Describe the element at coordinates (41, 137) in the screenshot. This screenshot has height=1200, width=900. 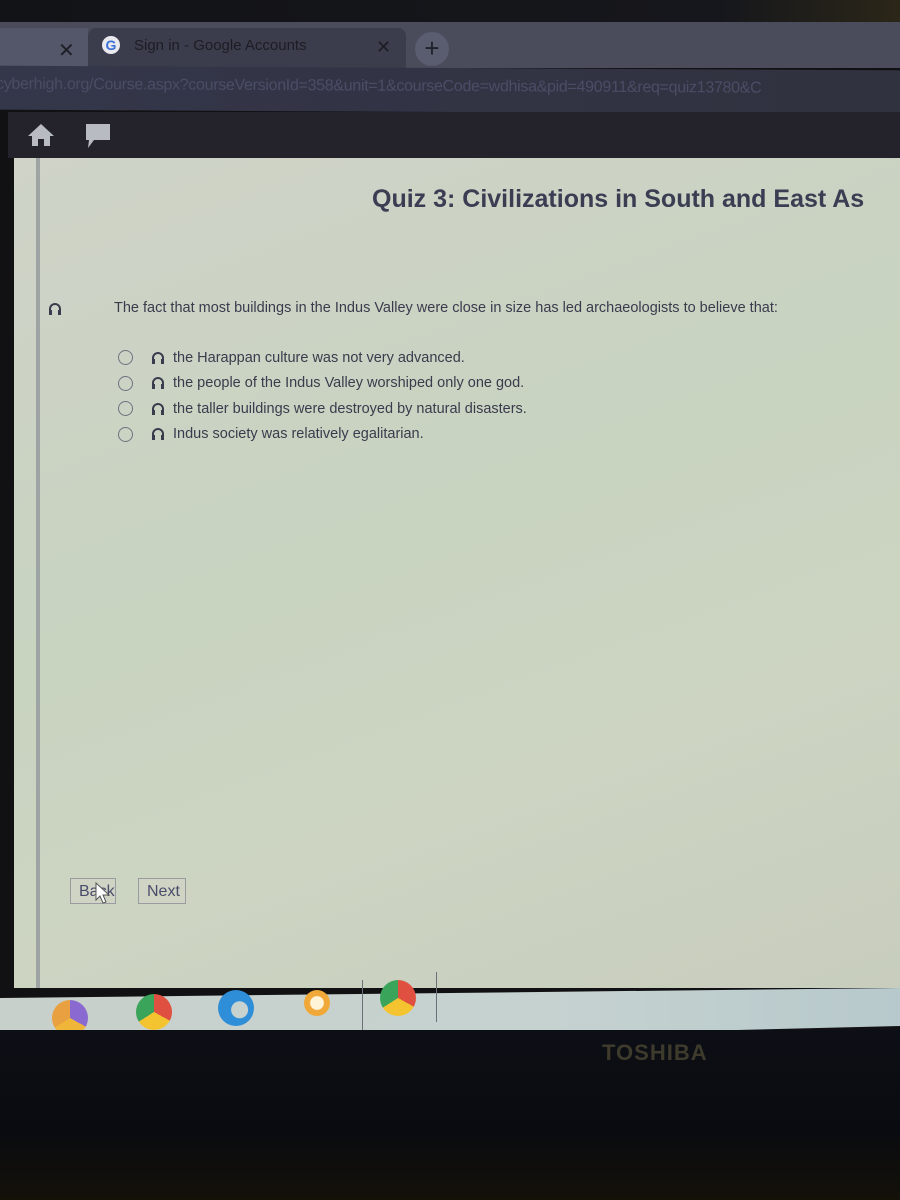
I see `home-icon` at that location.